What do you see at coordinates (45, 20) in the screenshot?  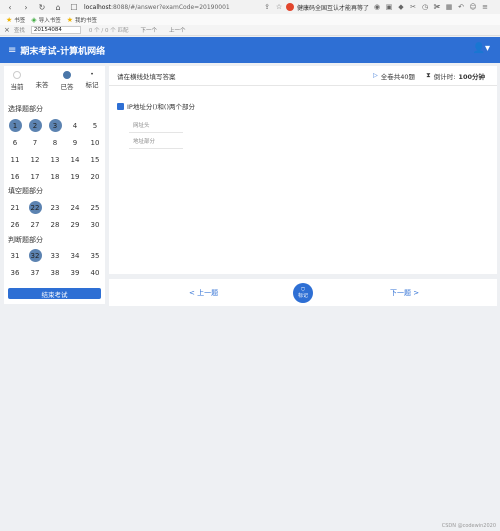 I see `bookmark-import: ◈ 导入书签` at bounding box center [45, 20].